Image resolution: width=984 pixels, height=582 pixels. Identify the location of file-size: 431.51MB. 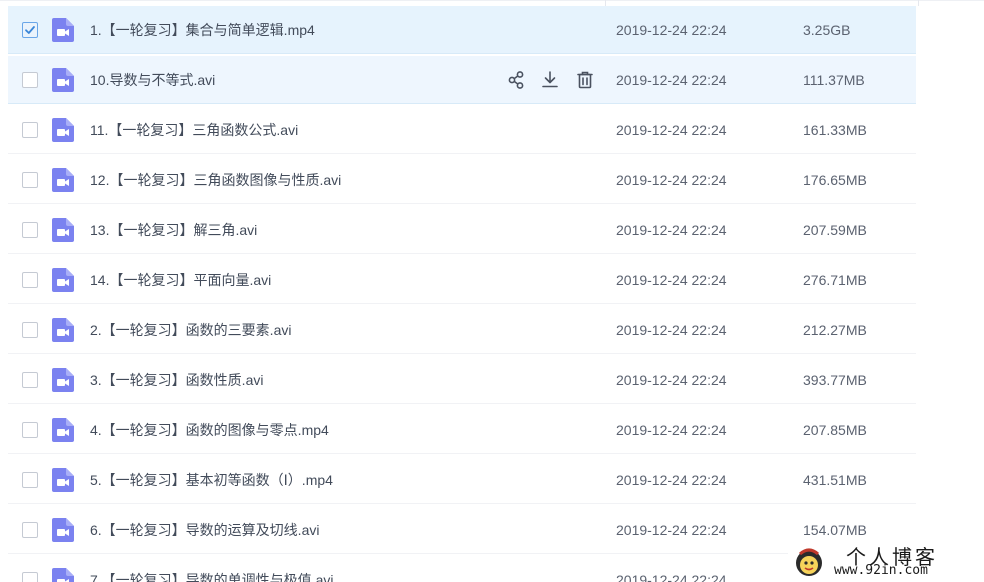
(835, 480).